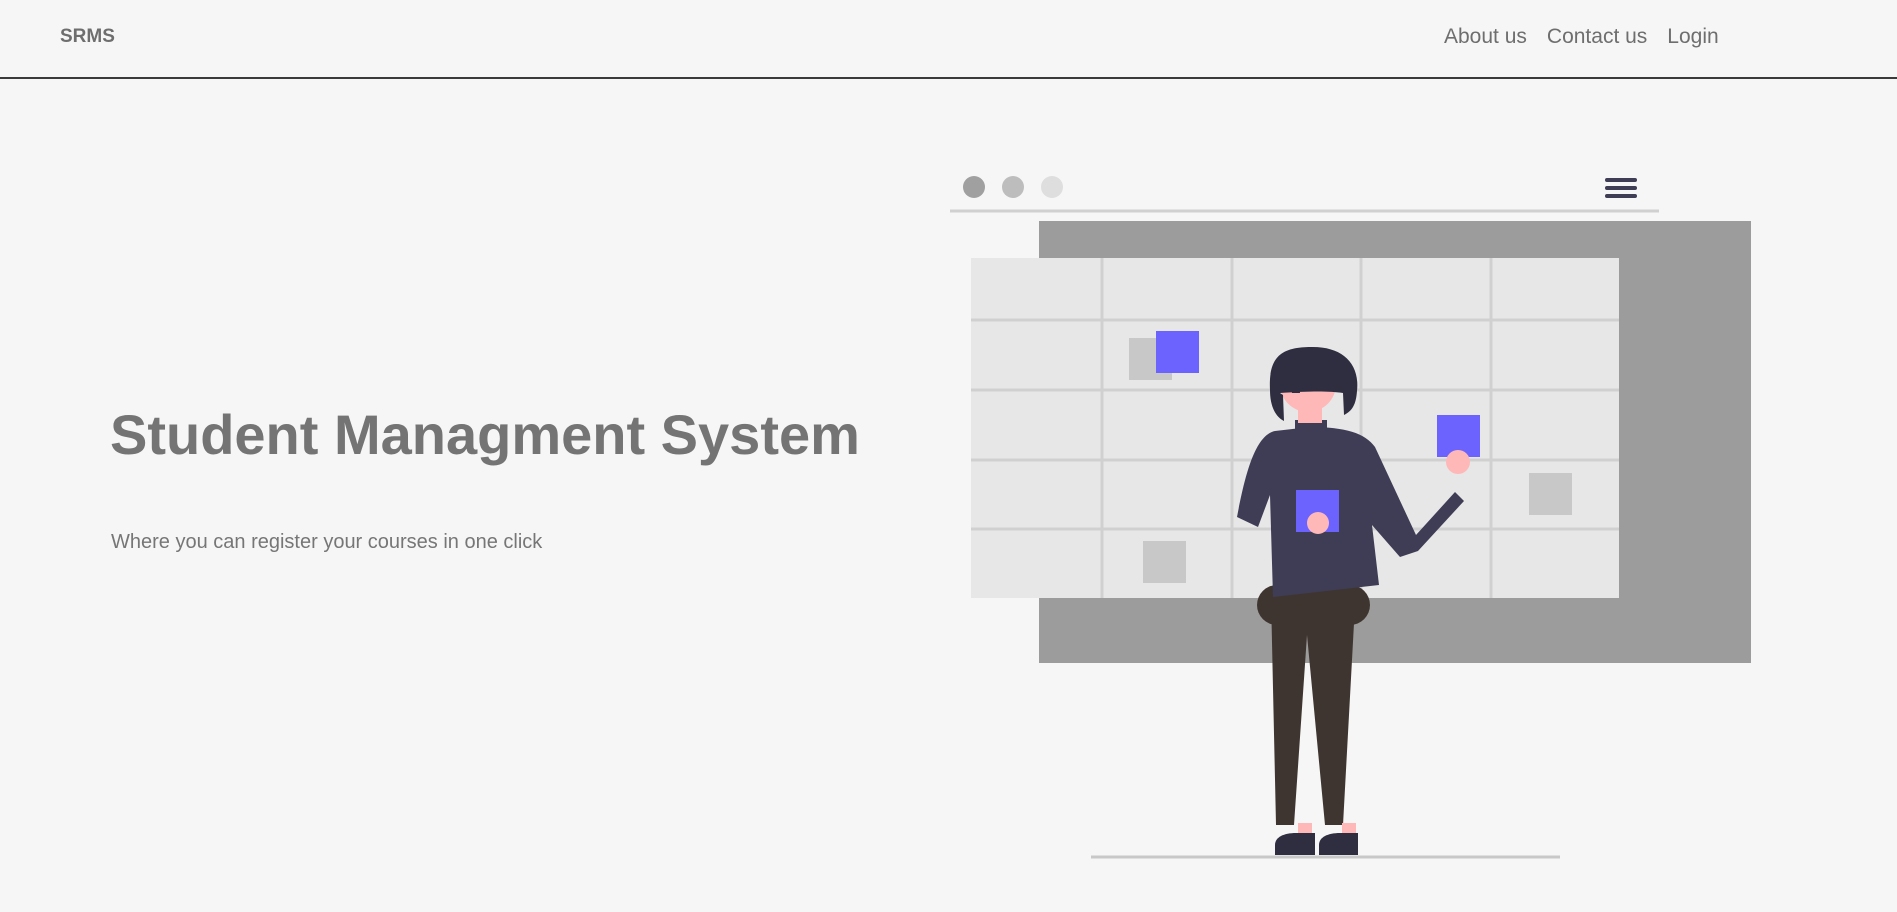  I want to click on nav-link-contact-us: Contact us, so click(1597, 37).